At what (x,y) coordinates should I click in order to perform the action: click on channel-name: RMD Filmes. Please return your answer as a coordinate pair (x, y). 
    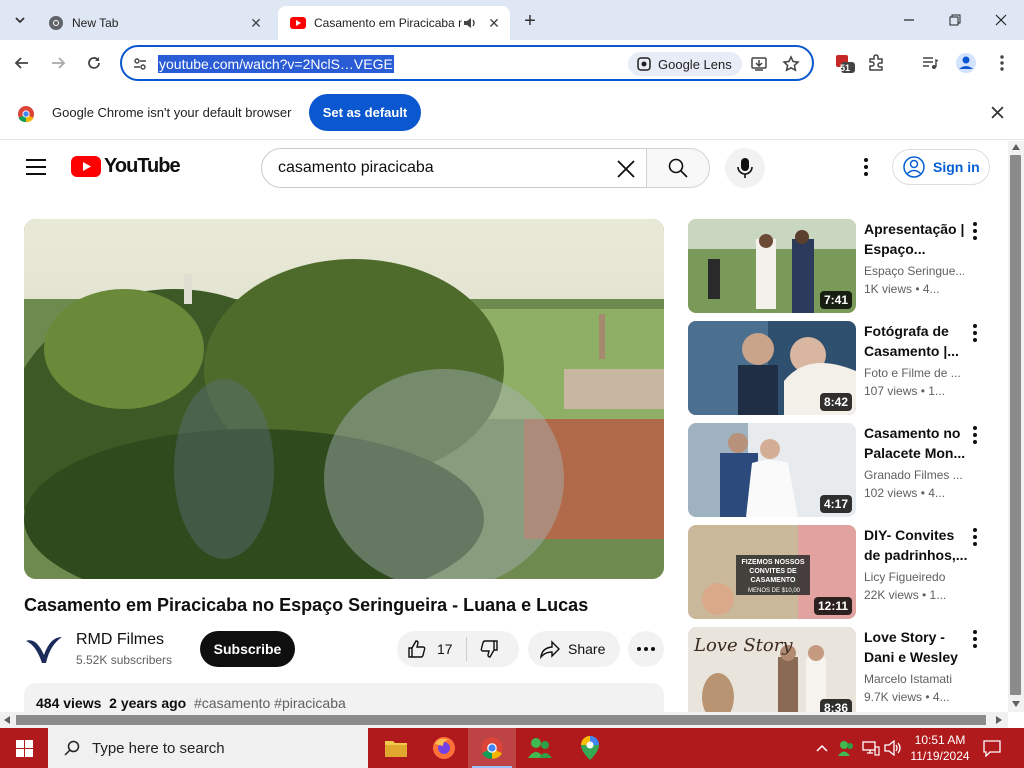
    Looking at the image, I should click on (120, 640).